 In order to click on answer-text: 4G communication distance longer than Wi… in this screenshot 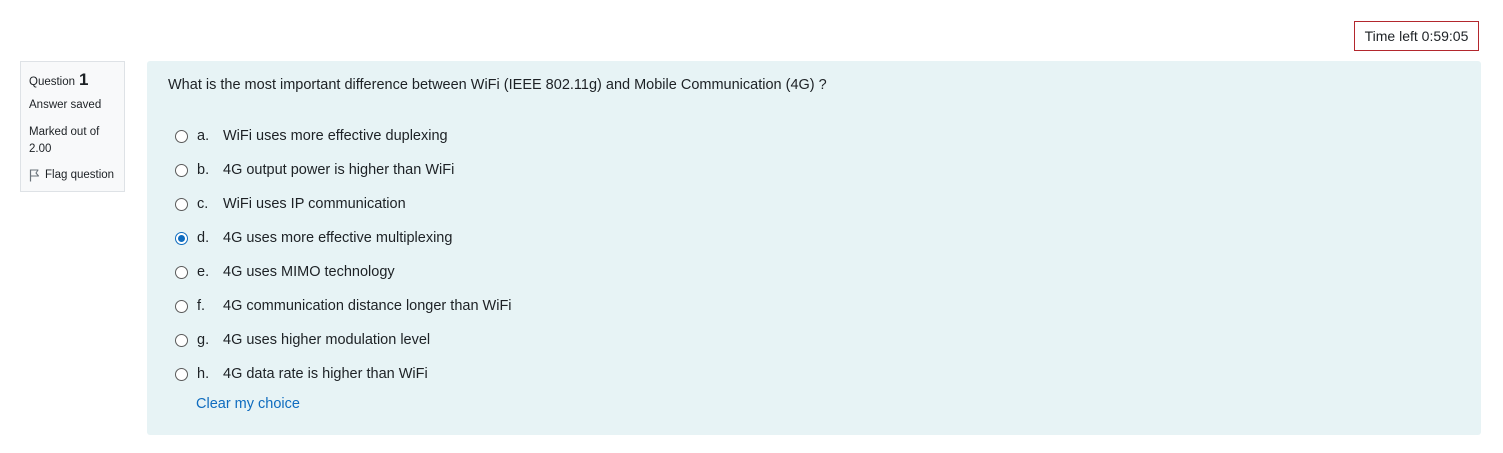, I will do `click(367, 306)`.